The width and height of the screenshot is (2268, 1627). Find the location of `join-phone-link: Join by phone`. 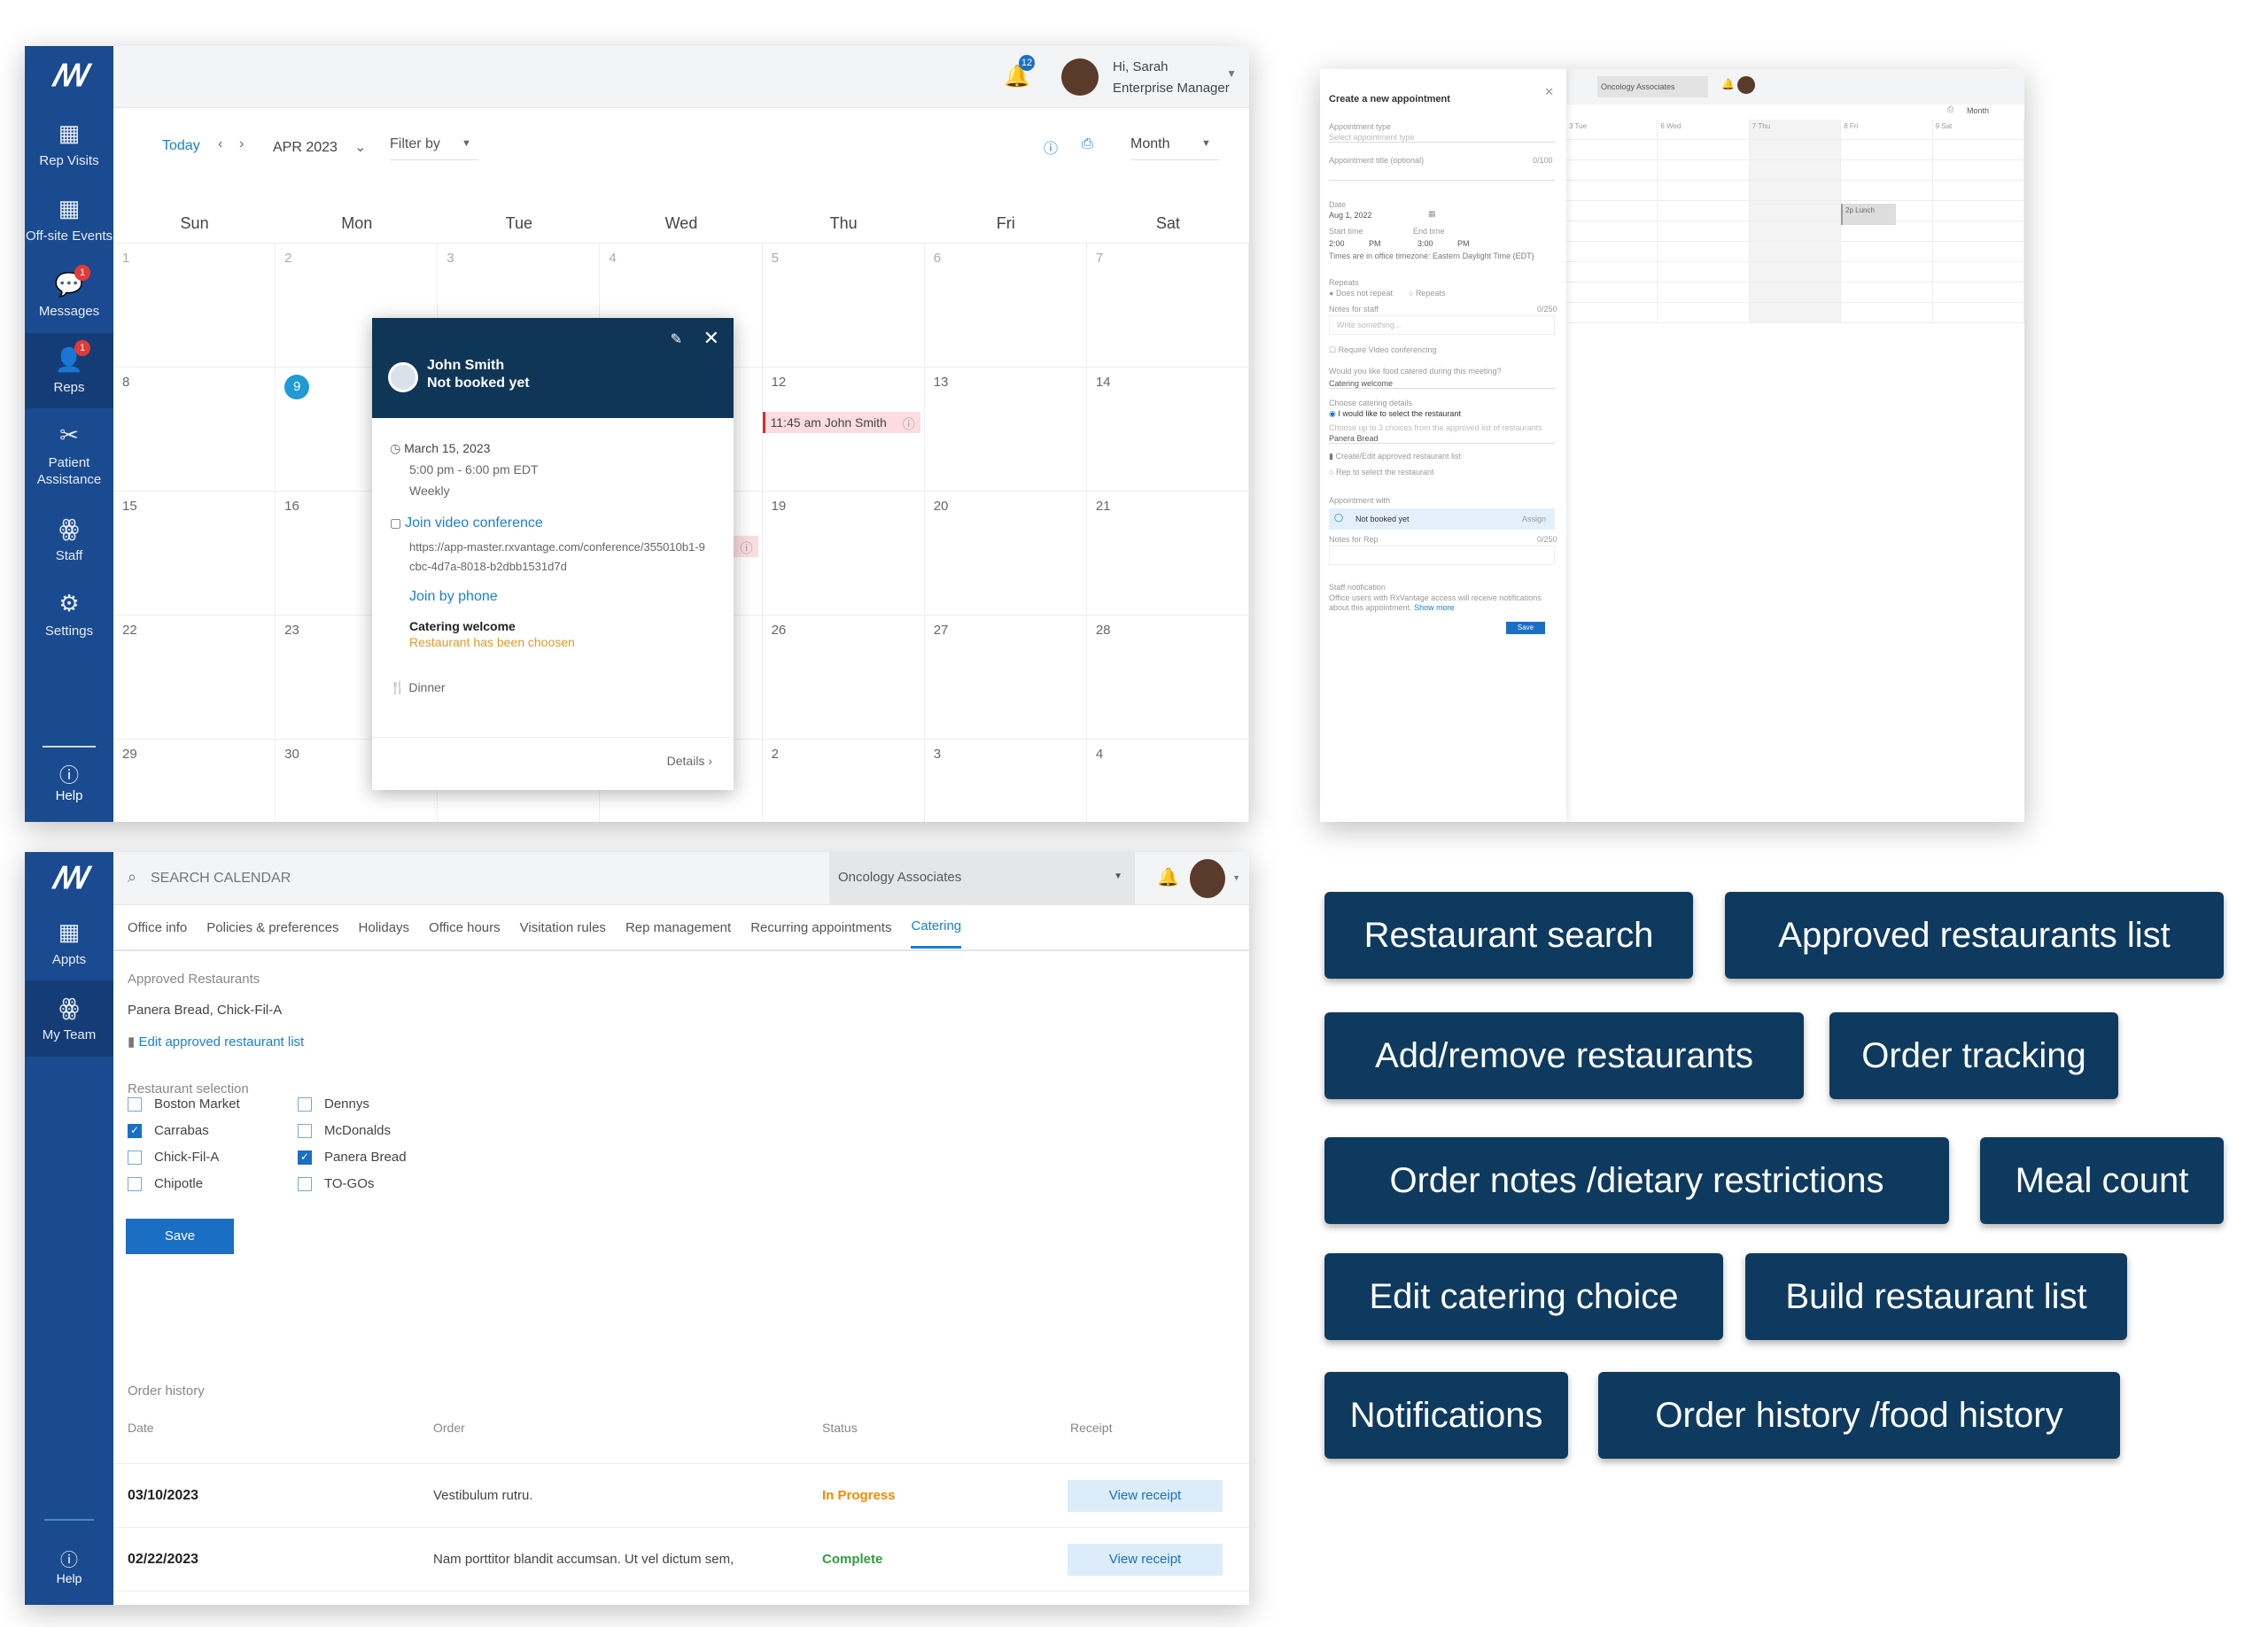

join-phone-link: Join by phone is located at coordinates (453, 596).